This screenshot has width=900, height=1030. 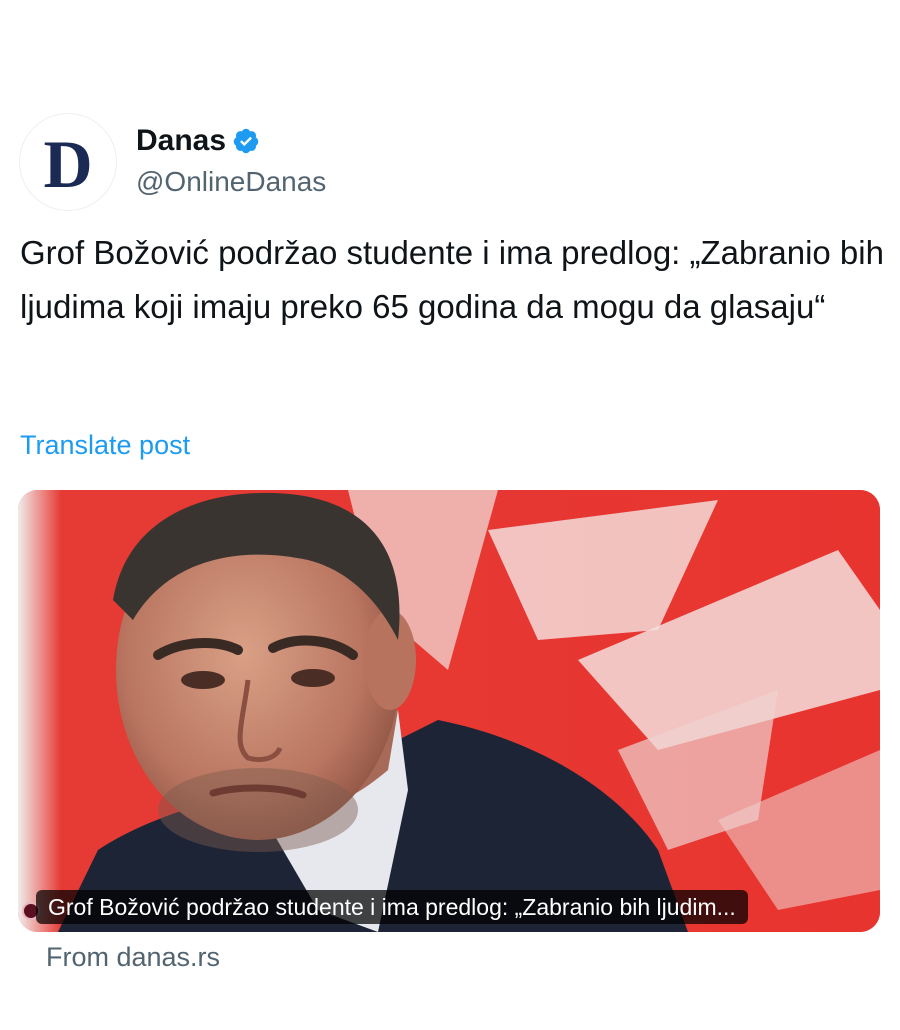 What do you see at coordinates (231, 182) in the screenshot?
I see `author-handle: @OnlineDanas` at bounding box center [231, 182].